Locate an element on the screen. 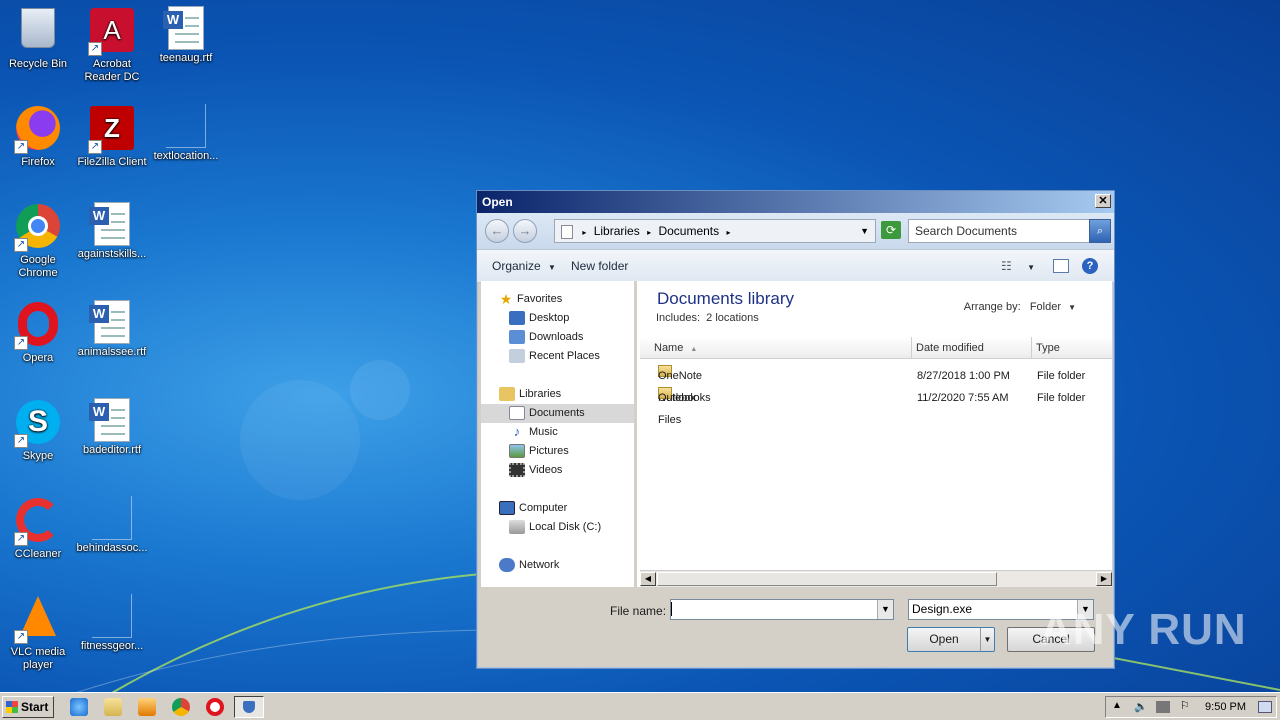  nav-documents-label: Documents is located at coordinates (557, 413).